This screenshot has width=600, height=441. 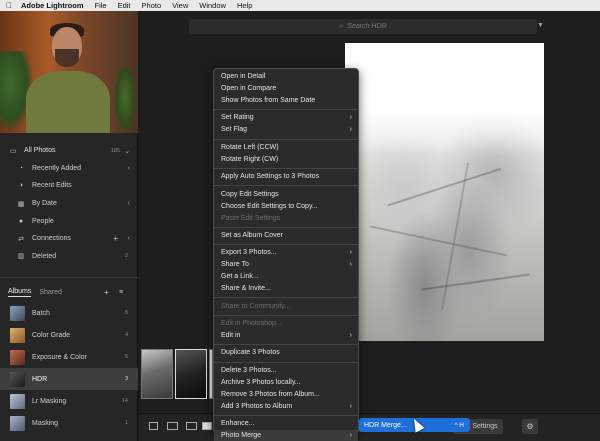 I want to click on sidebar-item-connections: ⇄ Connections + ‹, so click(x=69, y=239).